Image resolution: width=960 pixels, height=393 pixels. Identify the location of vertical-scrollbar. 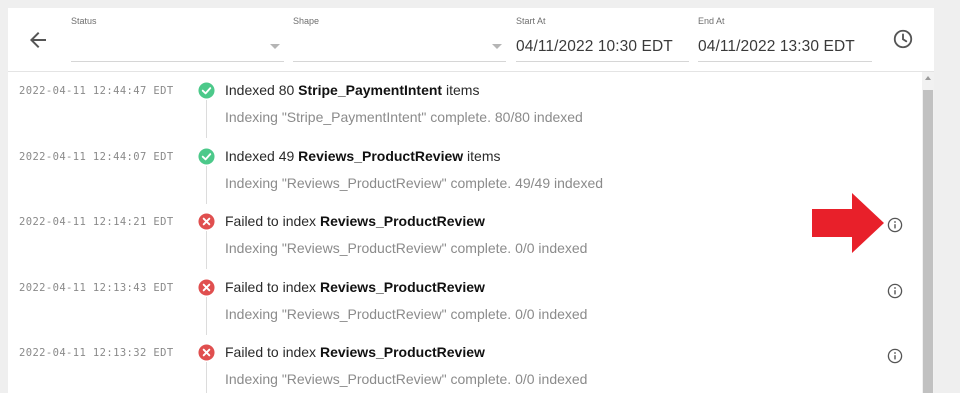
(928, 232).